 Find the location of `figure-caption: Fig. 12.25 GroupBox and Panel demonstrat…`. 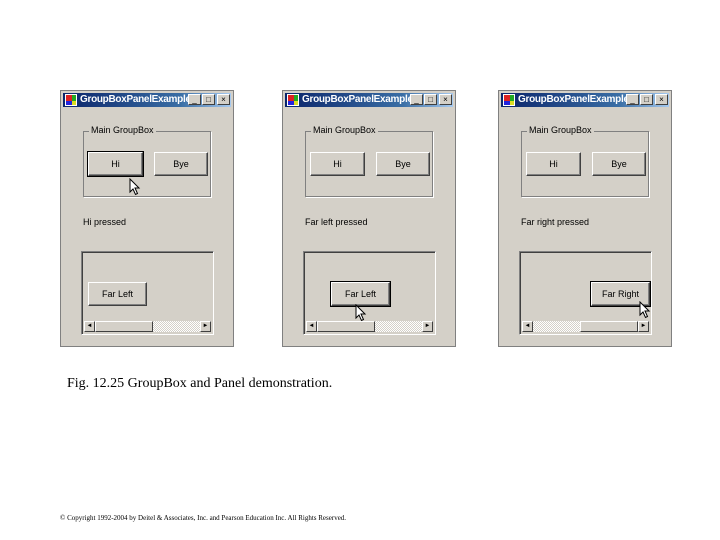

figure-caption: Fig. 12.25 GroupBox and Panel demonstrat… is located at coordinates (200, 383).